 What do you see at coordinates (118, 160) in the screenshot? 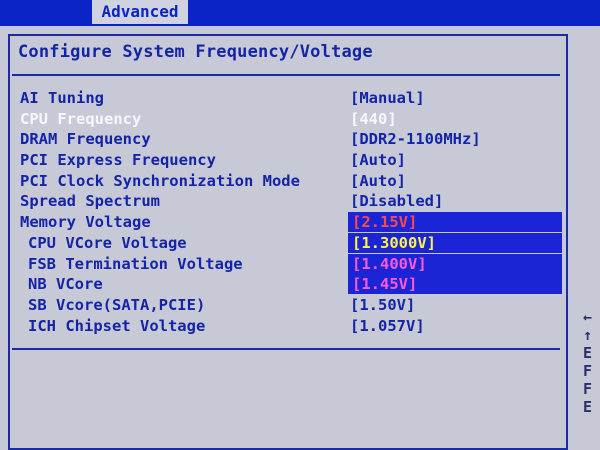
I see `setting-label: PCI Express Frequency` at bounding box center [118, 160].